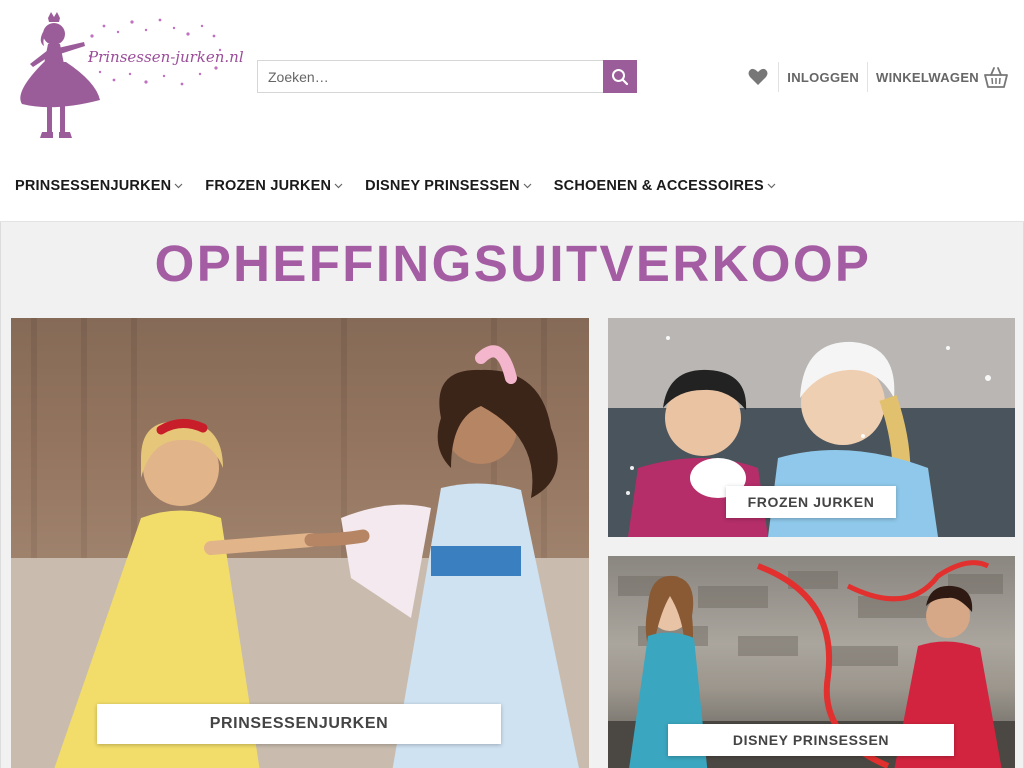 This screenshot has height=768, width=1024. What do you see at coordinates (442, 186) in the screenshot?
I see `nav-item-label: DISNEY PRINSESSEN` at bounding box center [442, 186].